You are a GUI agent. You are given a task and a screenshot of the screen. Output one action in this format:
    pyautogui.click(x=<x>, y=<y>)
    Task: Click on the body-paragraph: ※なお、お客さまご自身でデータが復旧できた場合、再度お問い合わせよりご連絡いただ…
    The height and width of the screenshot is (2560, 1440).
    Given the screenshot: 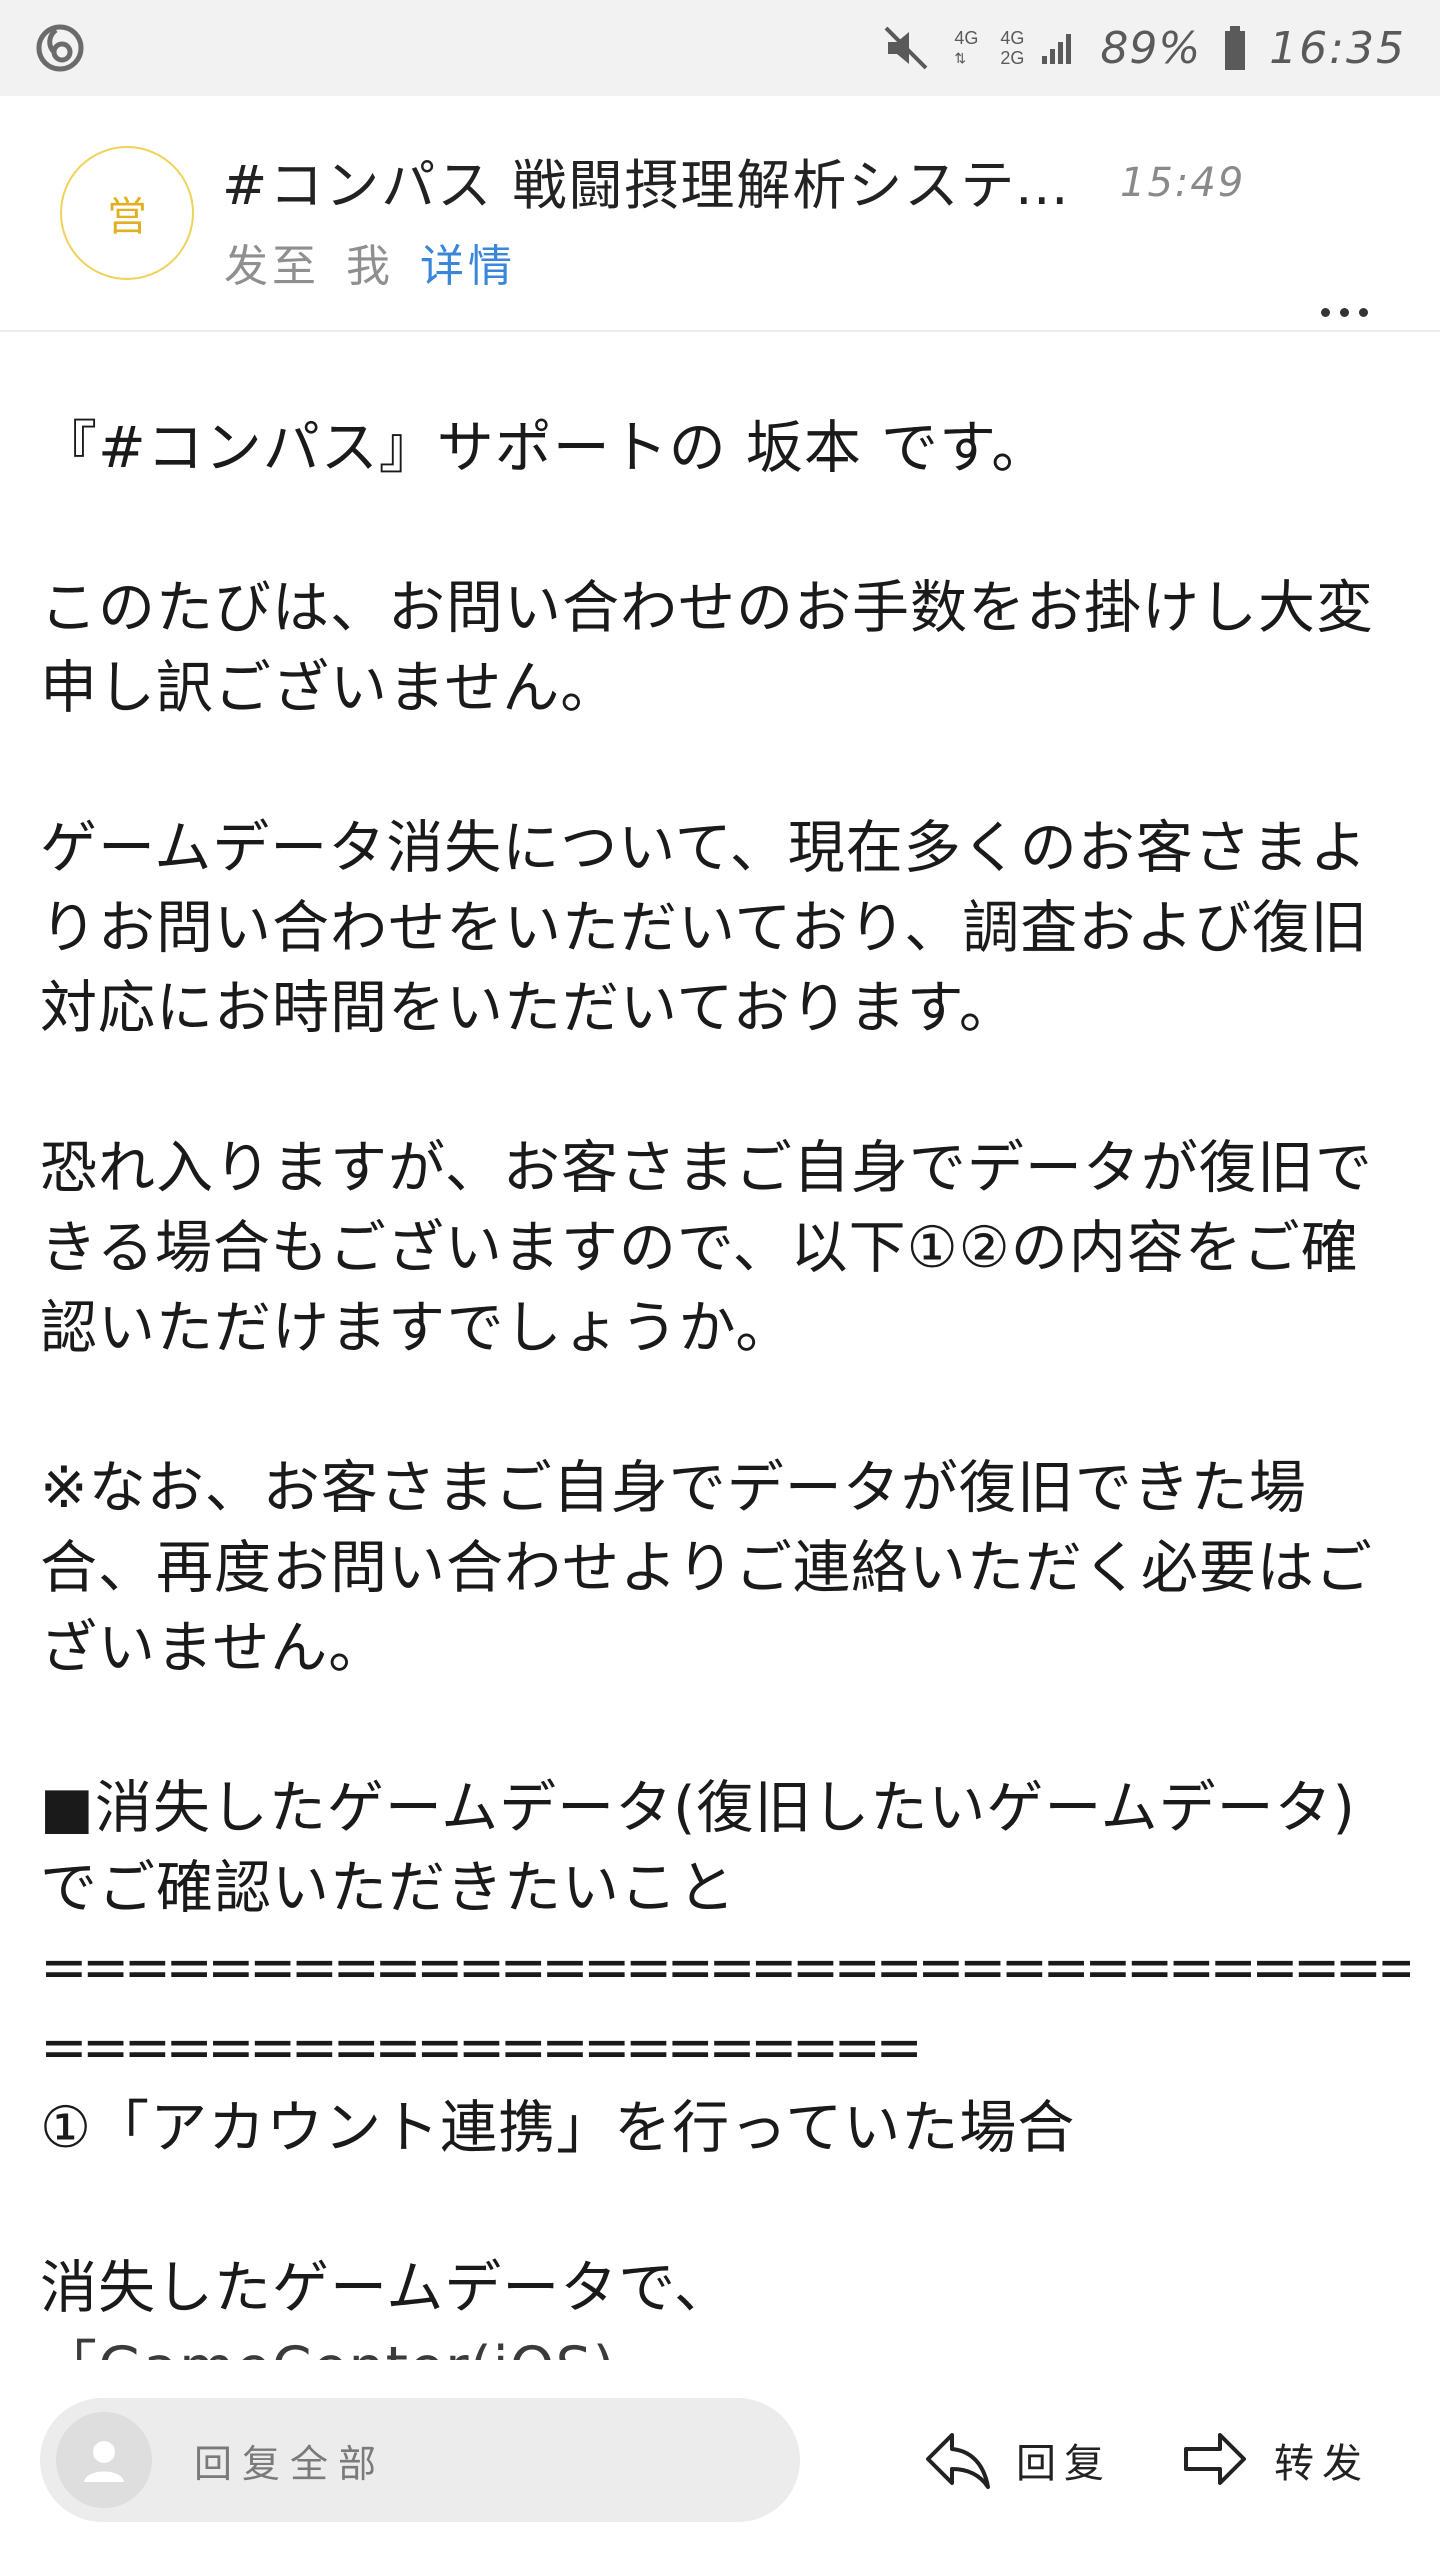 What is the action you would take?
    pyautogui.click(x=706, y=1568)
    